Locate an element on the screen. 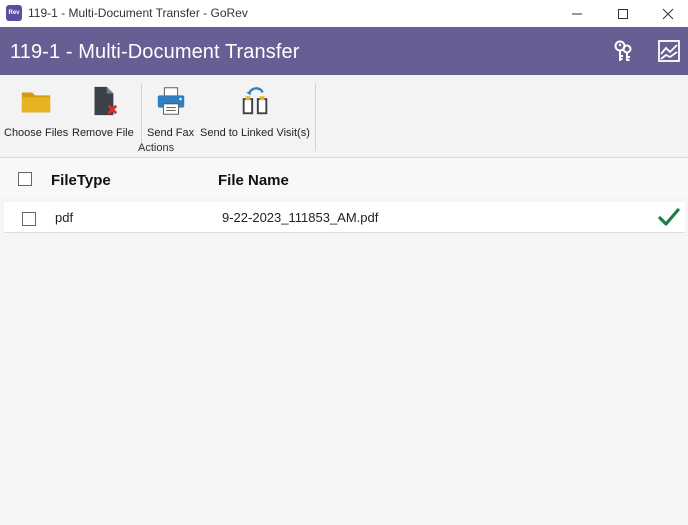  minimize-button is located at coordinates (577, 13).